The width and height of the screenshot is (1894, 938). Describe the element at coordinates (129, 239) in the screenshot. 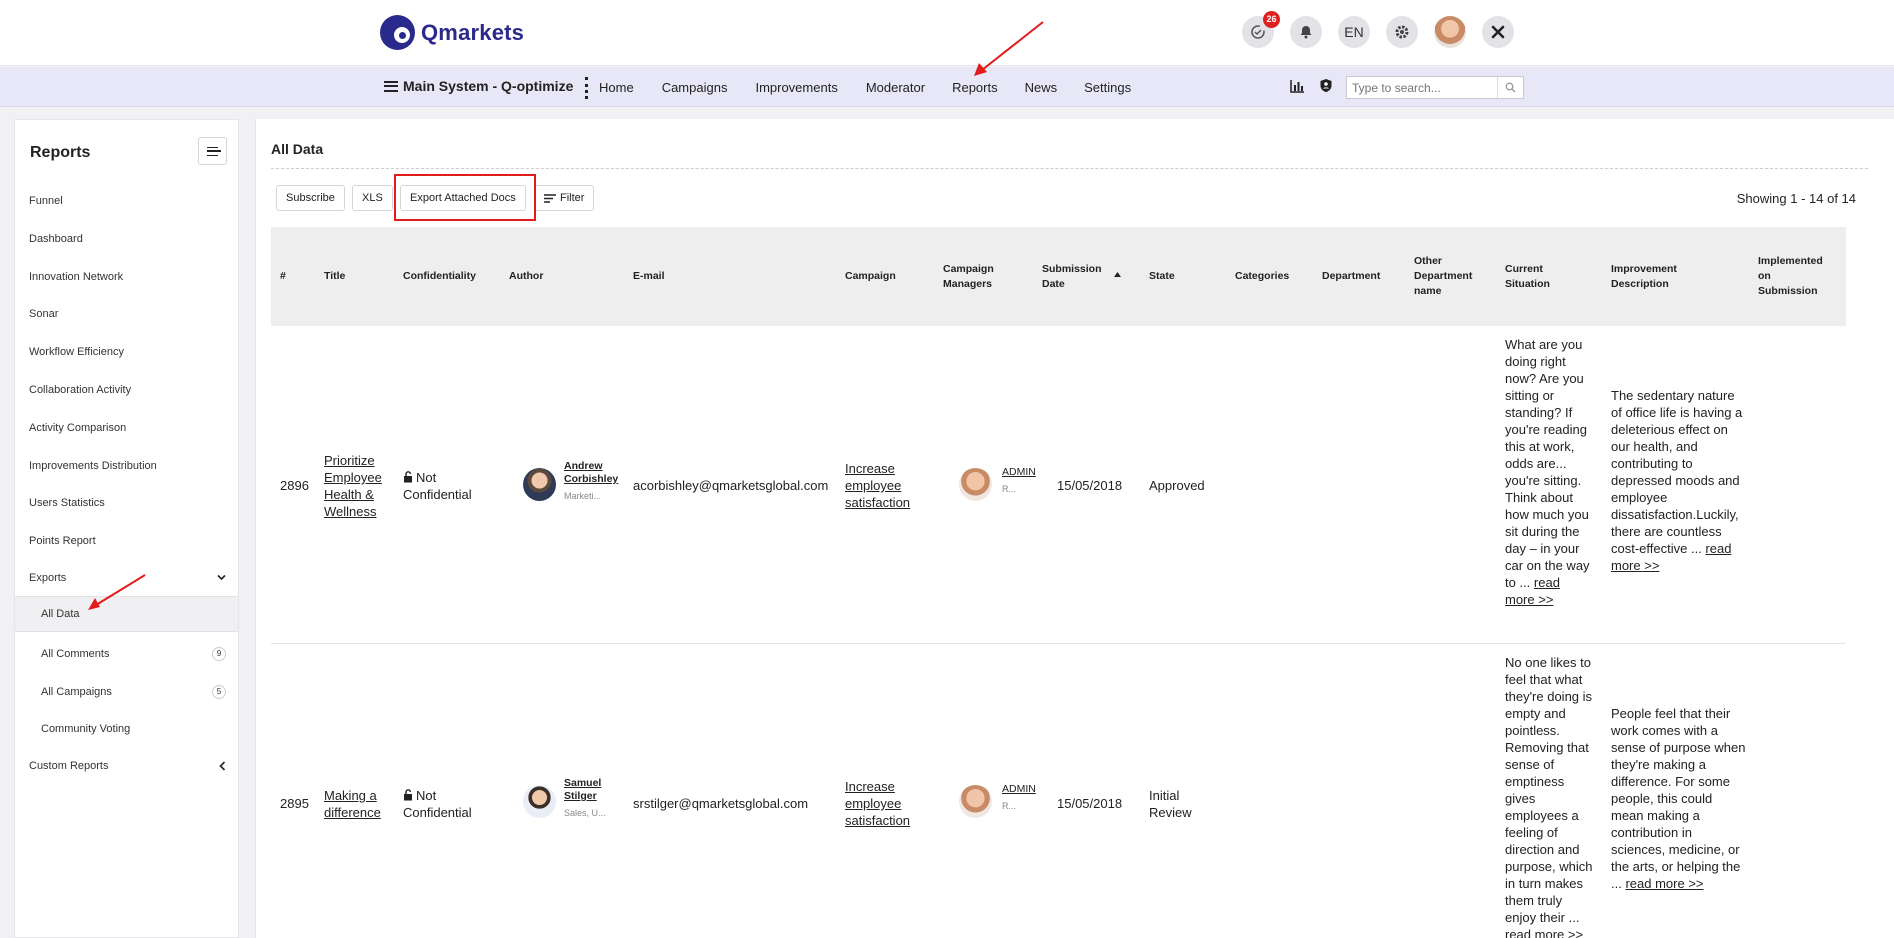

I see `sidebar-item-dashboard: Dashboard` at that location.